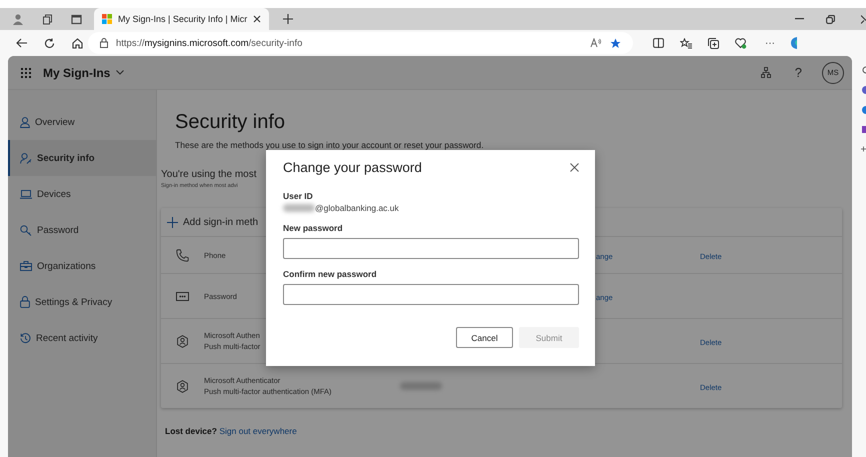  Describe the element at coordinates (76, 73) in the screenshot. I see `app-name: My Sign-Ins` at that location.